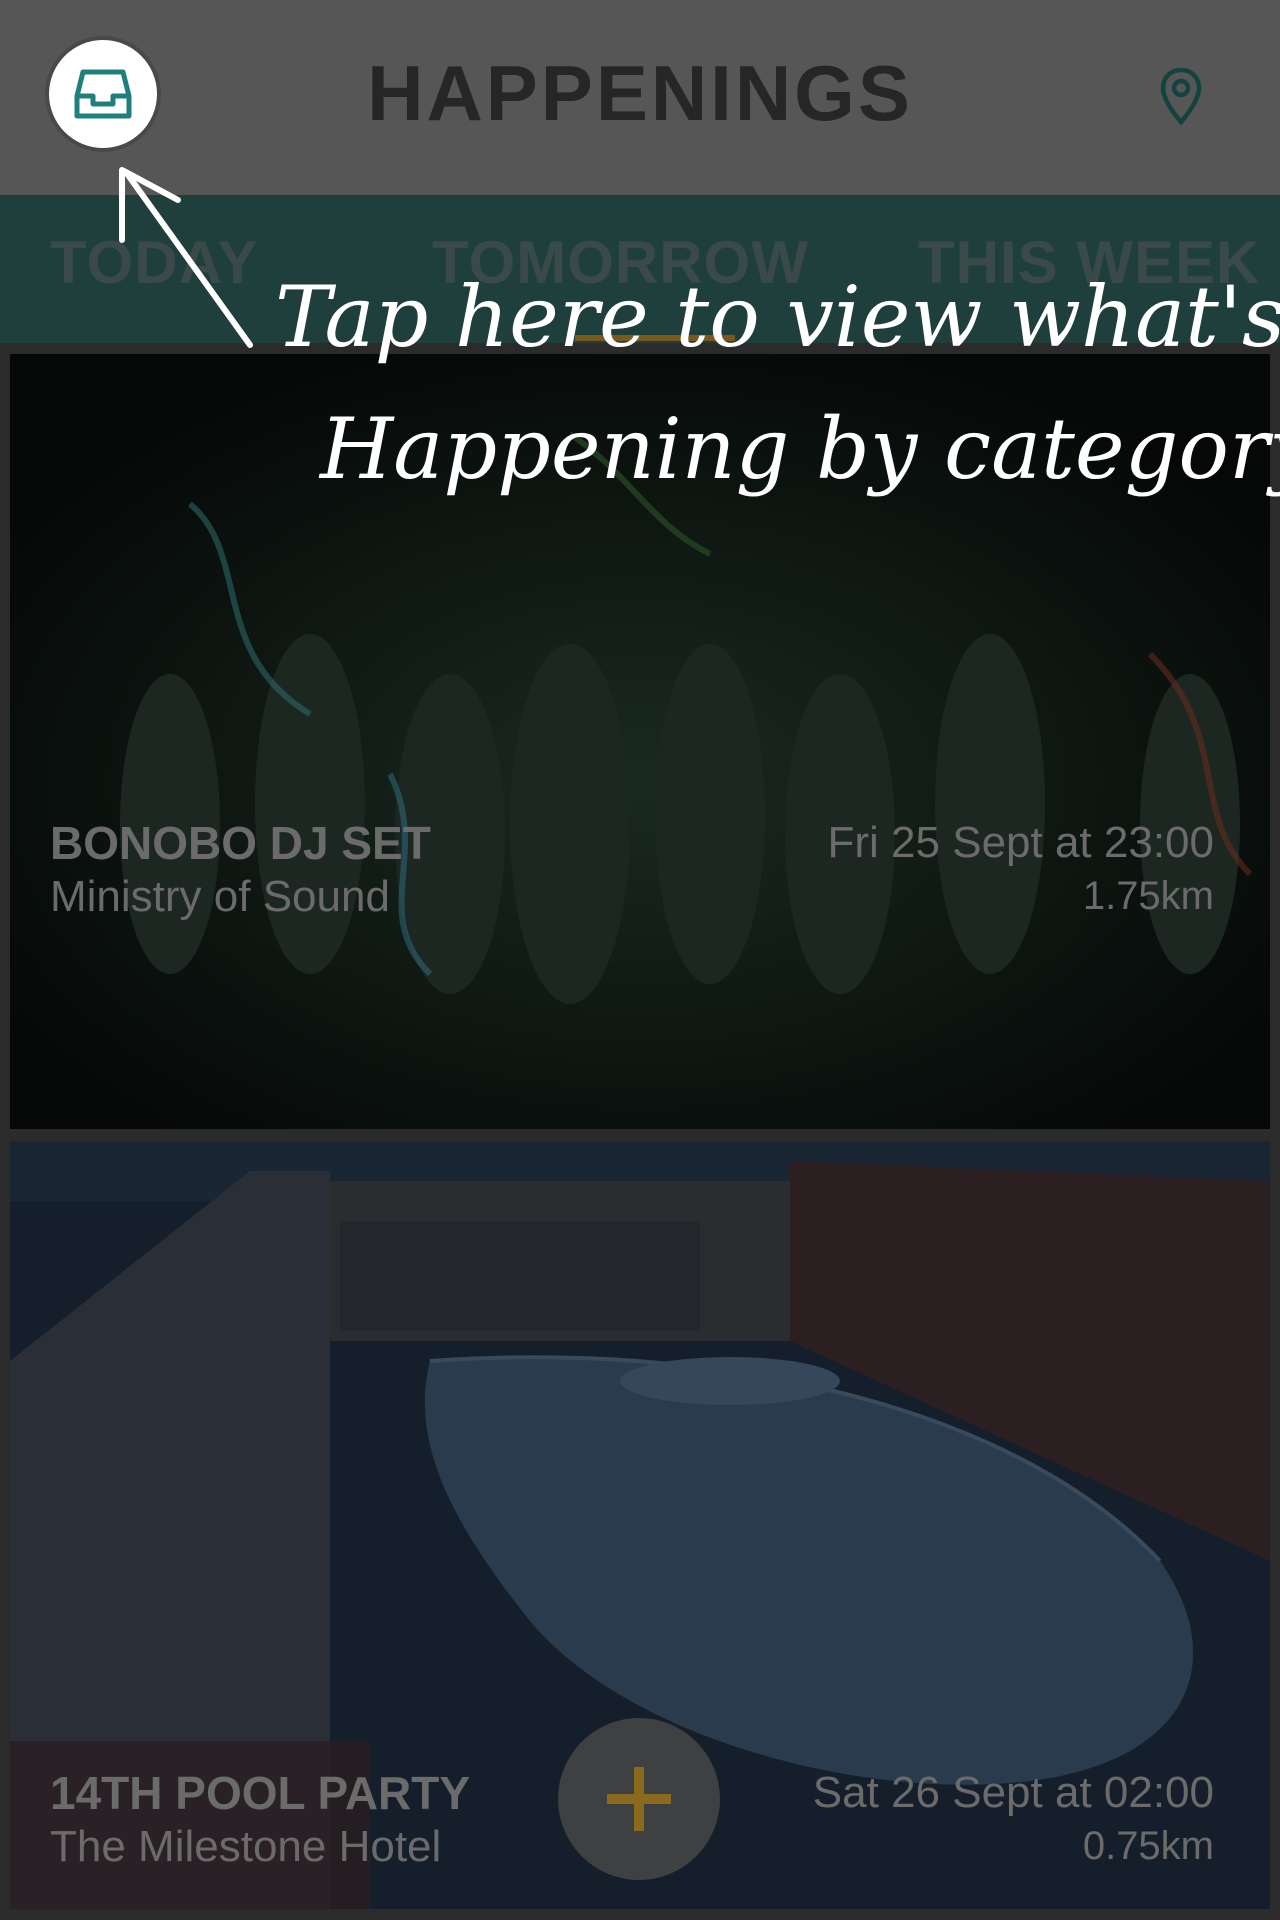 The width and height of the screenshot is (1280, 1920). I want to click on app-header: HAPPENINGS, so click(640, 97).